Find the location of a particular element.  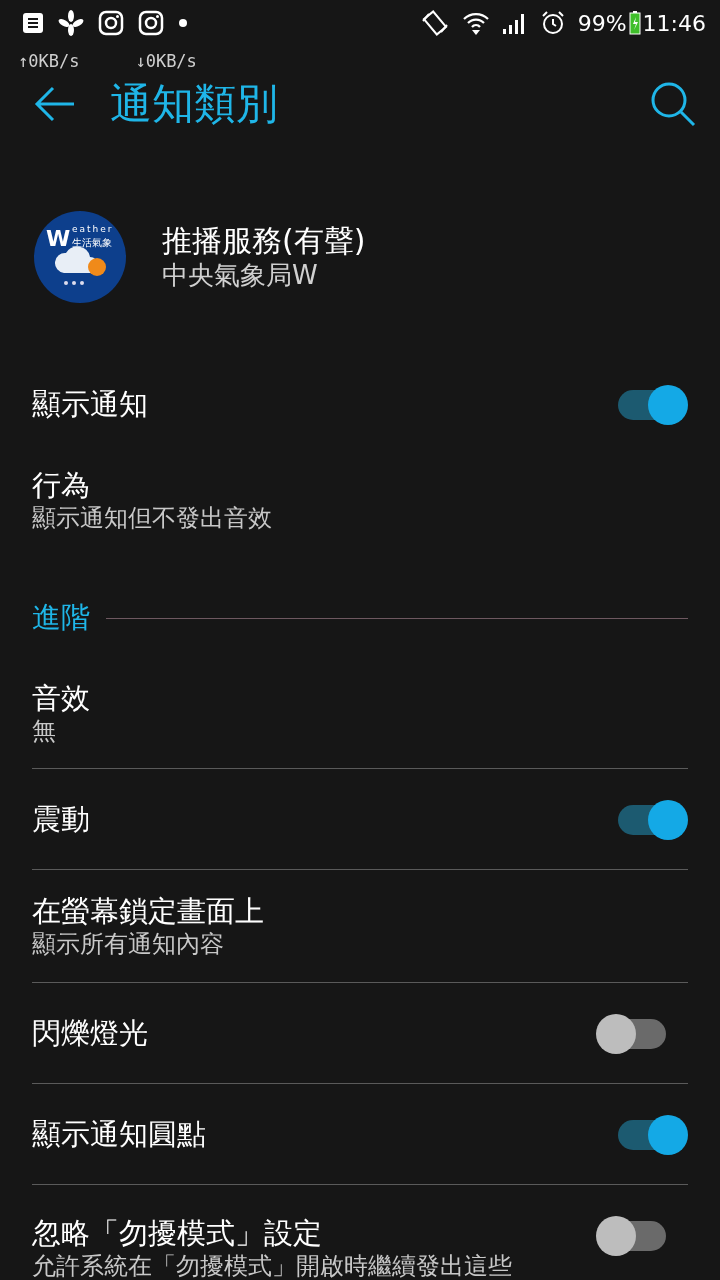

setting-title: 震動 is located at coordinates (61, 819).